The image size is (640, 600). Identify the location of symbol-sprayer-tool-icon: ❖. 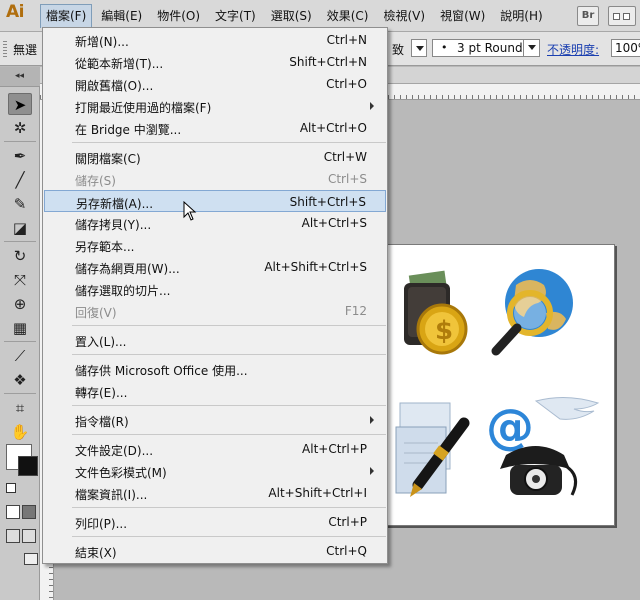
(20, 380).